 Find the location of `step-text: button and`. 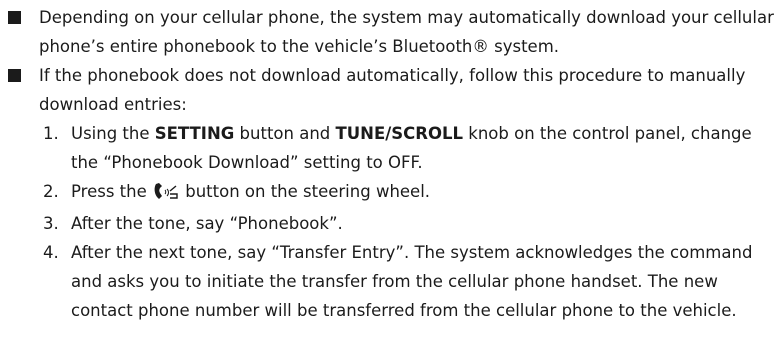

step-text: button and is located at coordinates (285, 133).